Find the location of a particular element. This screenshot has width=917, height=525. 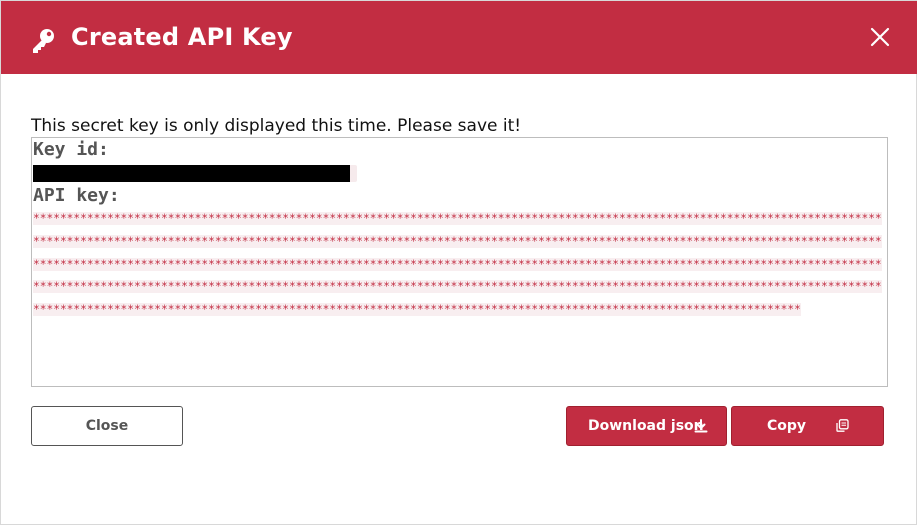

close-button-label: Close is located at coordinates (107, 426).